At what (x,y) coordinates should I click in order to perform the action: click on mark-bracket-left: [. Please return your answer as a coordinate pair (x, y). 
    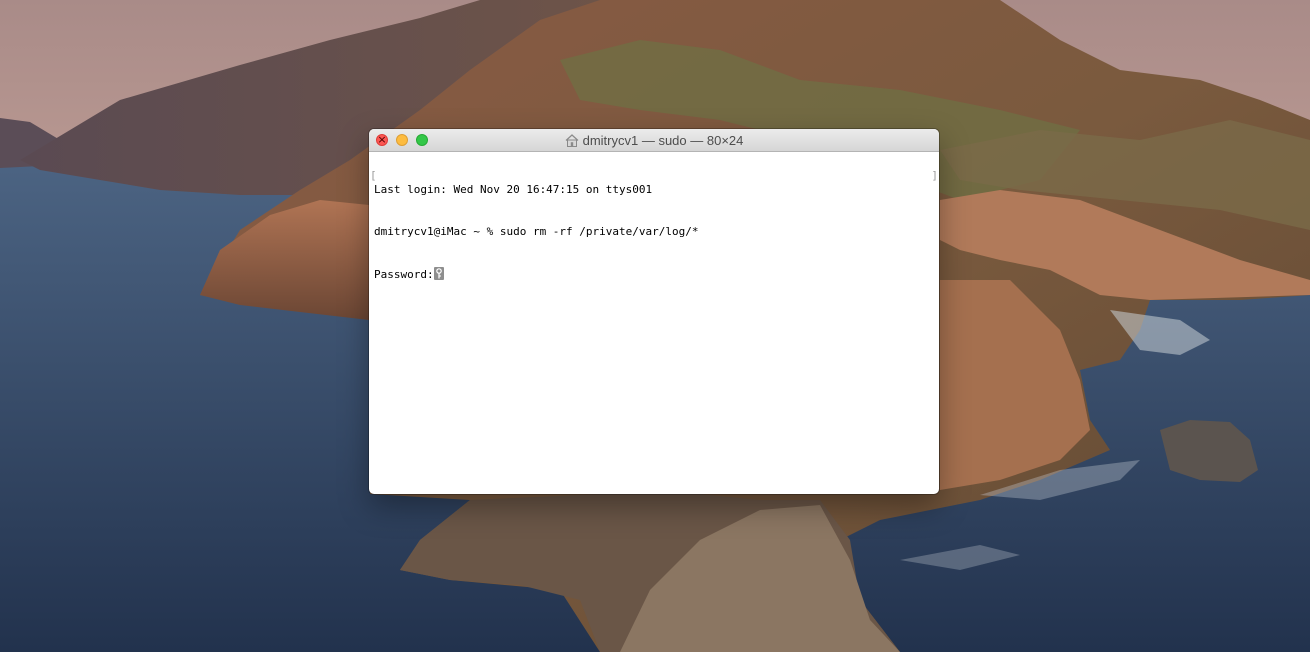
    Looking at the image, I should click on (373, 175).